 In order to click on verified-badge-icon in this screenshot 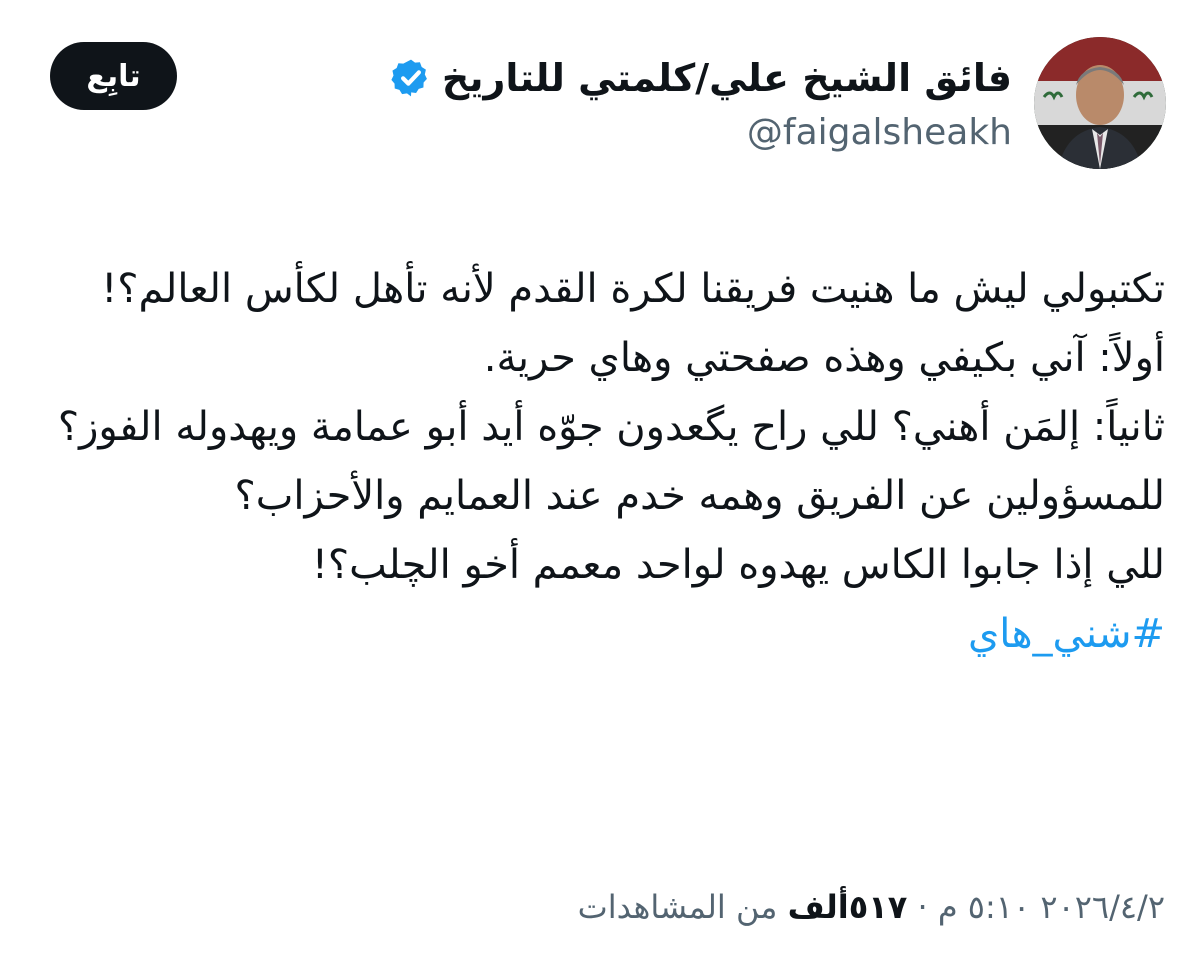, I will do `click(411, 78)`.